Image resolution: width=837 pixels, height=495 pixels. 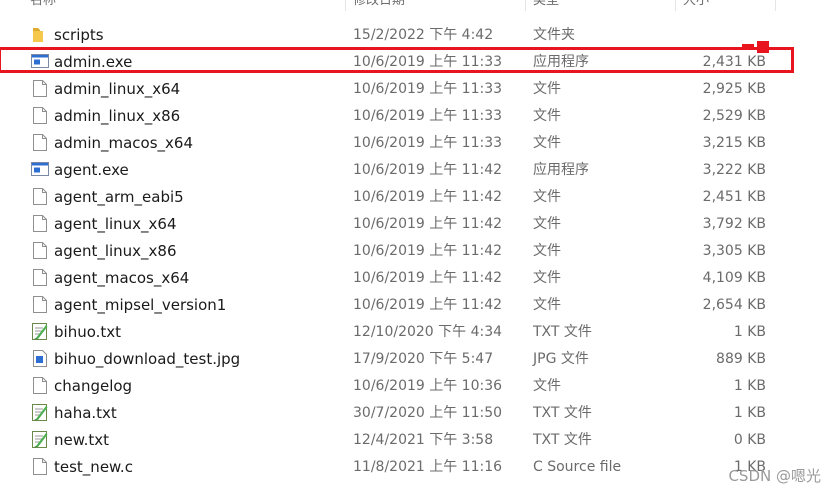 I want to click on application-icon, so click(x=40, y=169).